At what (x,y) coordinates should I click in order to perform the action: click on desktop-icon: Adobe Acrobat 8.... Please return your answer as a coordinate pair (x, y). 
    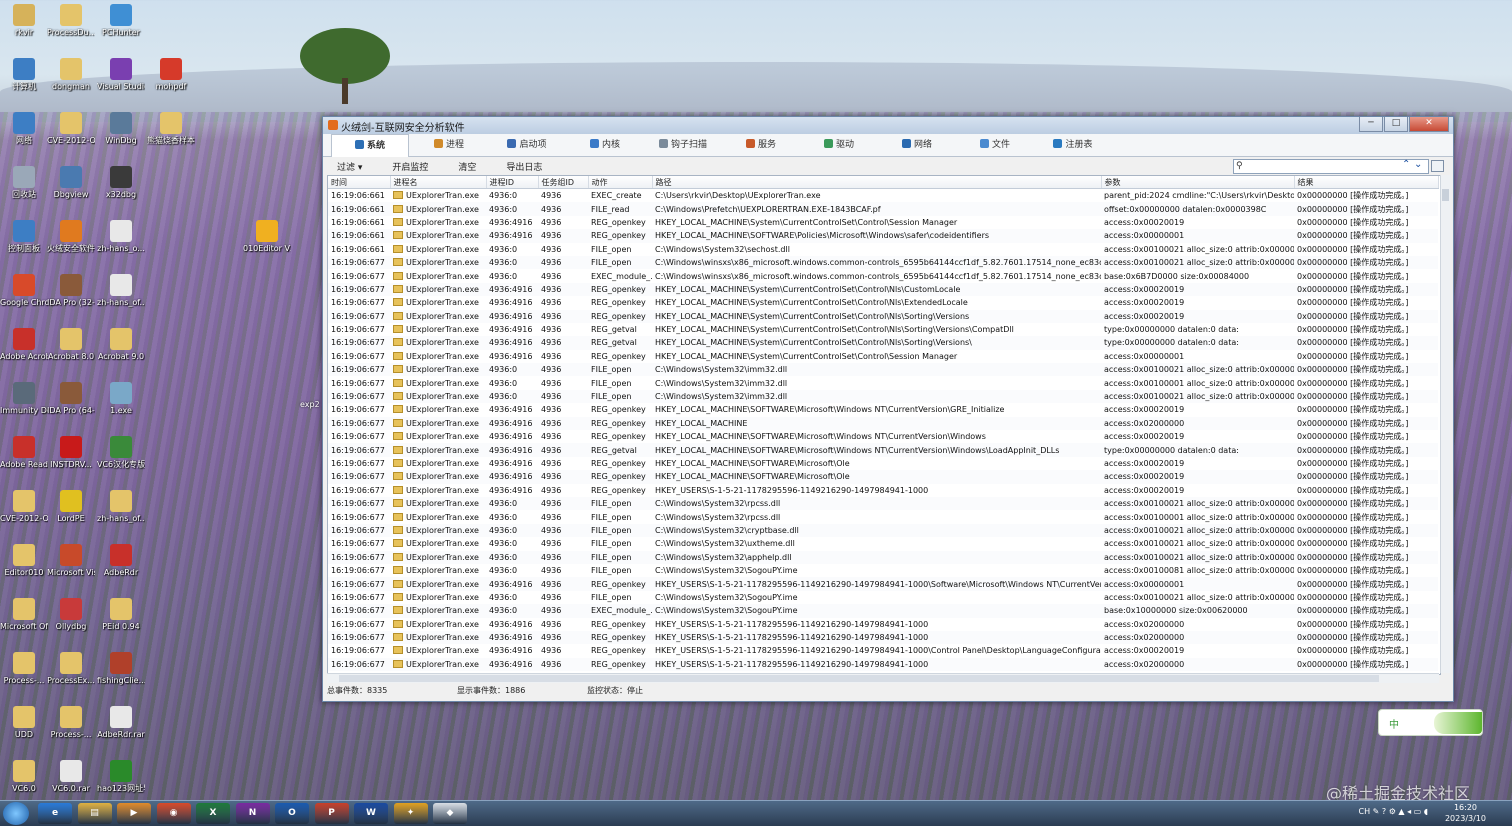
    Looking at the image, I should click on (24, 345).